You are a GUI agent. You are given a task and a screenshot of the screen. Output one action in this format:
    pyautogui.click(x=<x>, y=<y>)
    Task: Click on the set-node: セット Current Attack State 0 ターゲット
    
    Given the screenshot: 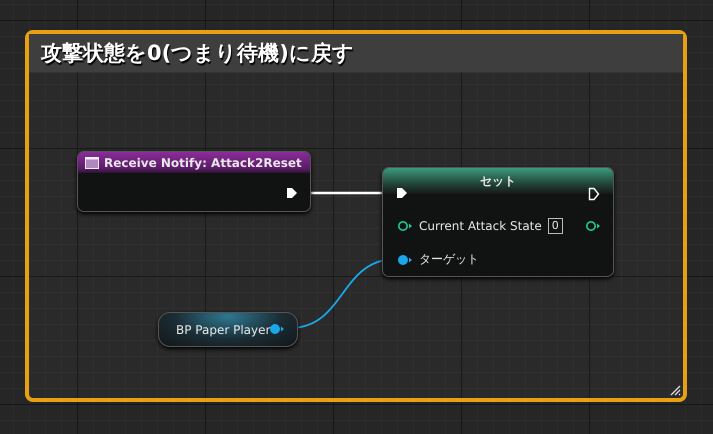 What is the action you would take?
    pyautogui.click(x=498, y=222)
    